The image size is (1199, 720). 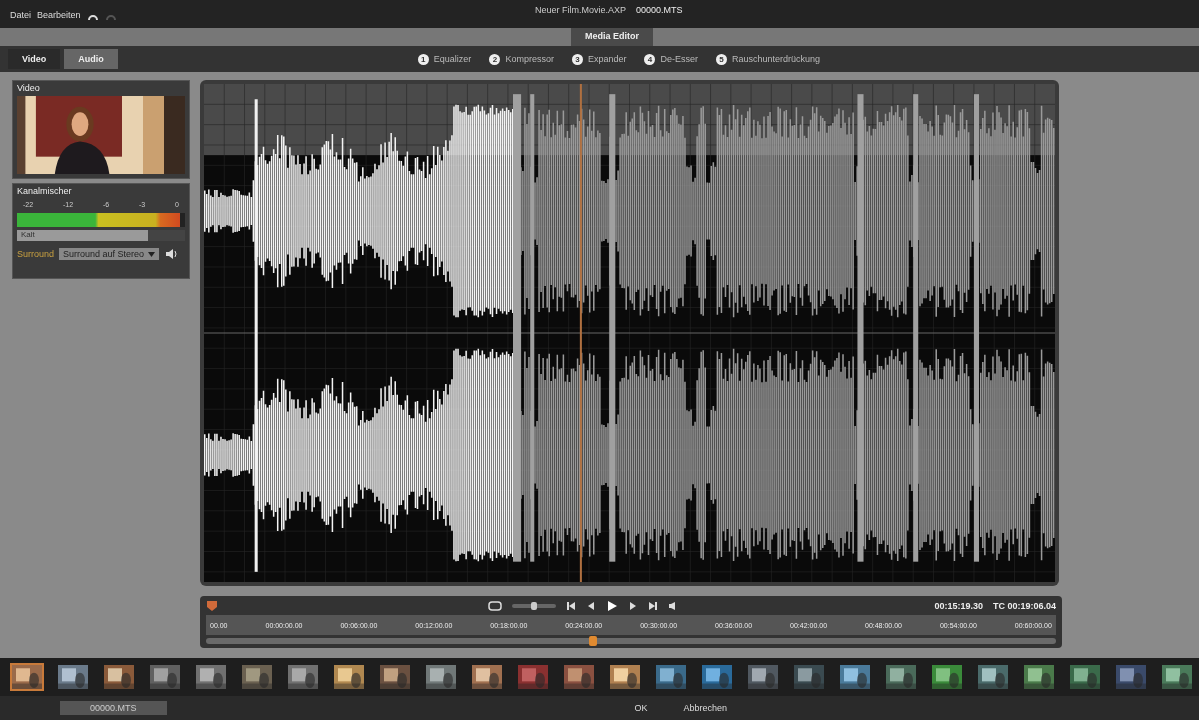 I want to click on number-badge: 4, so click(x=650, y=59).